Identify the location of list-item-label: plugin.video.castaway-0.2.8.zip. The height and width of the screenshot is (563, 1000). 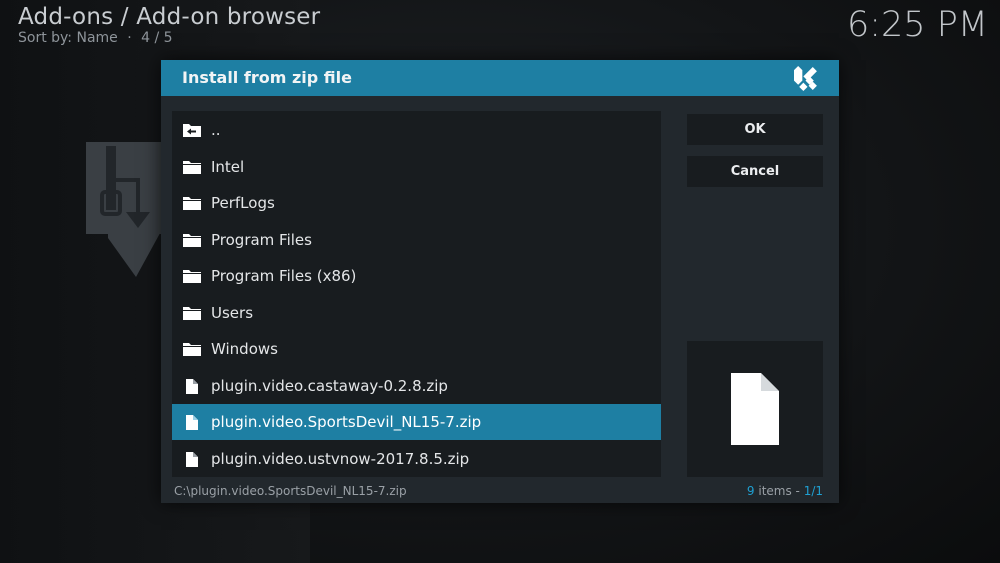
(329, 386).